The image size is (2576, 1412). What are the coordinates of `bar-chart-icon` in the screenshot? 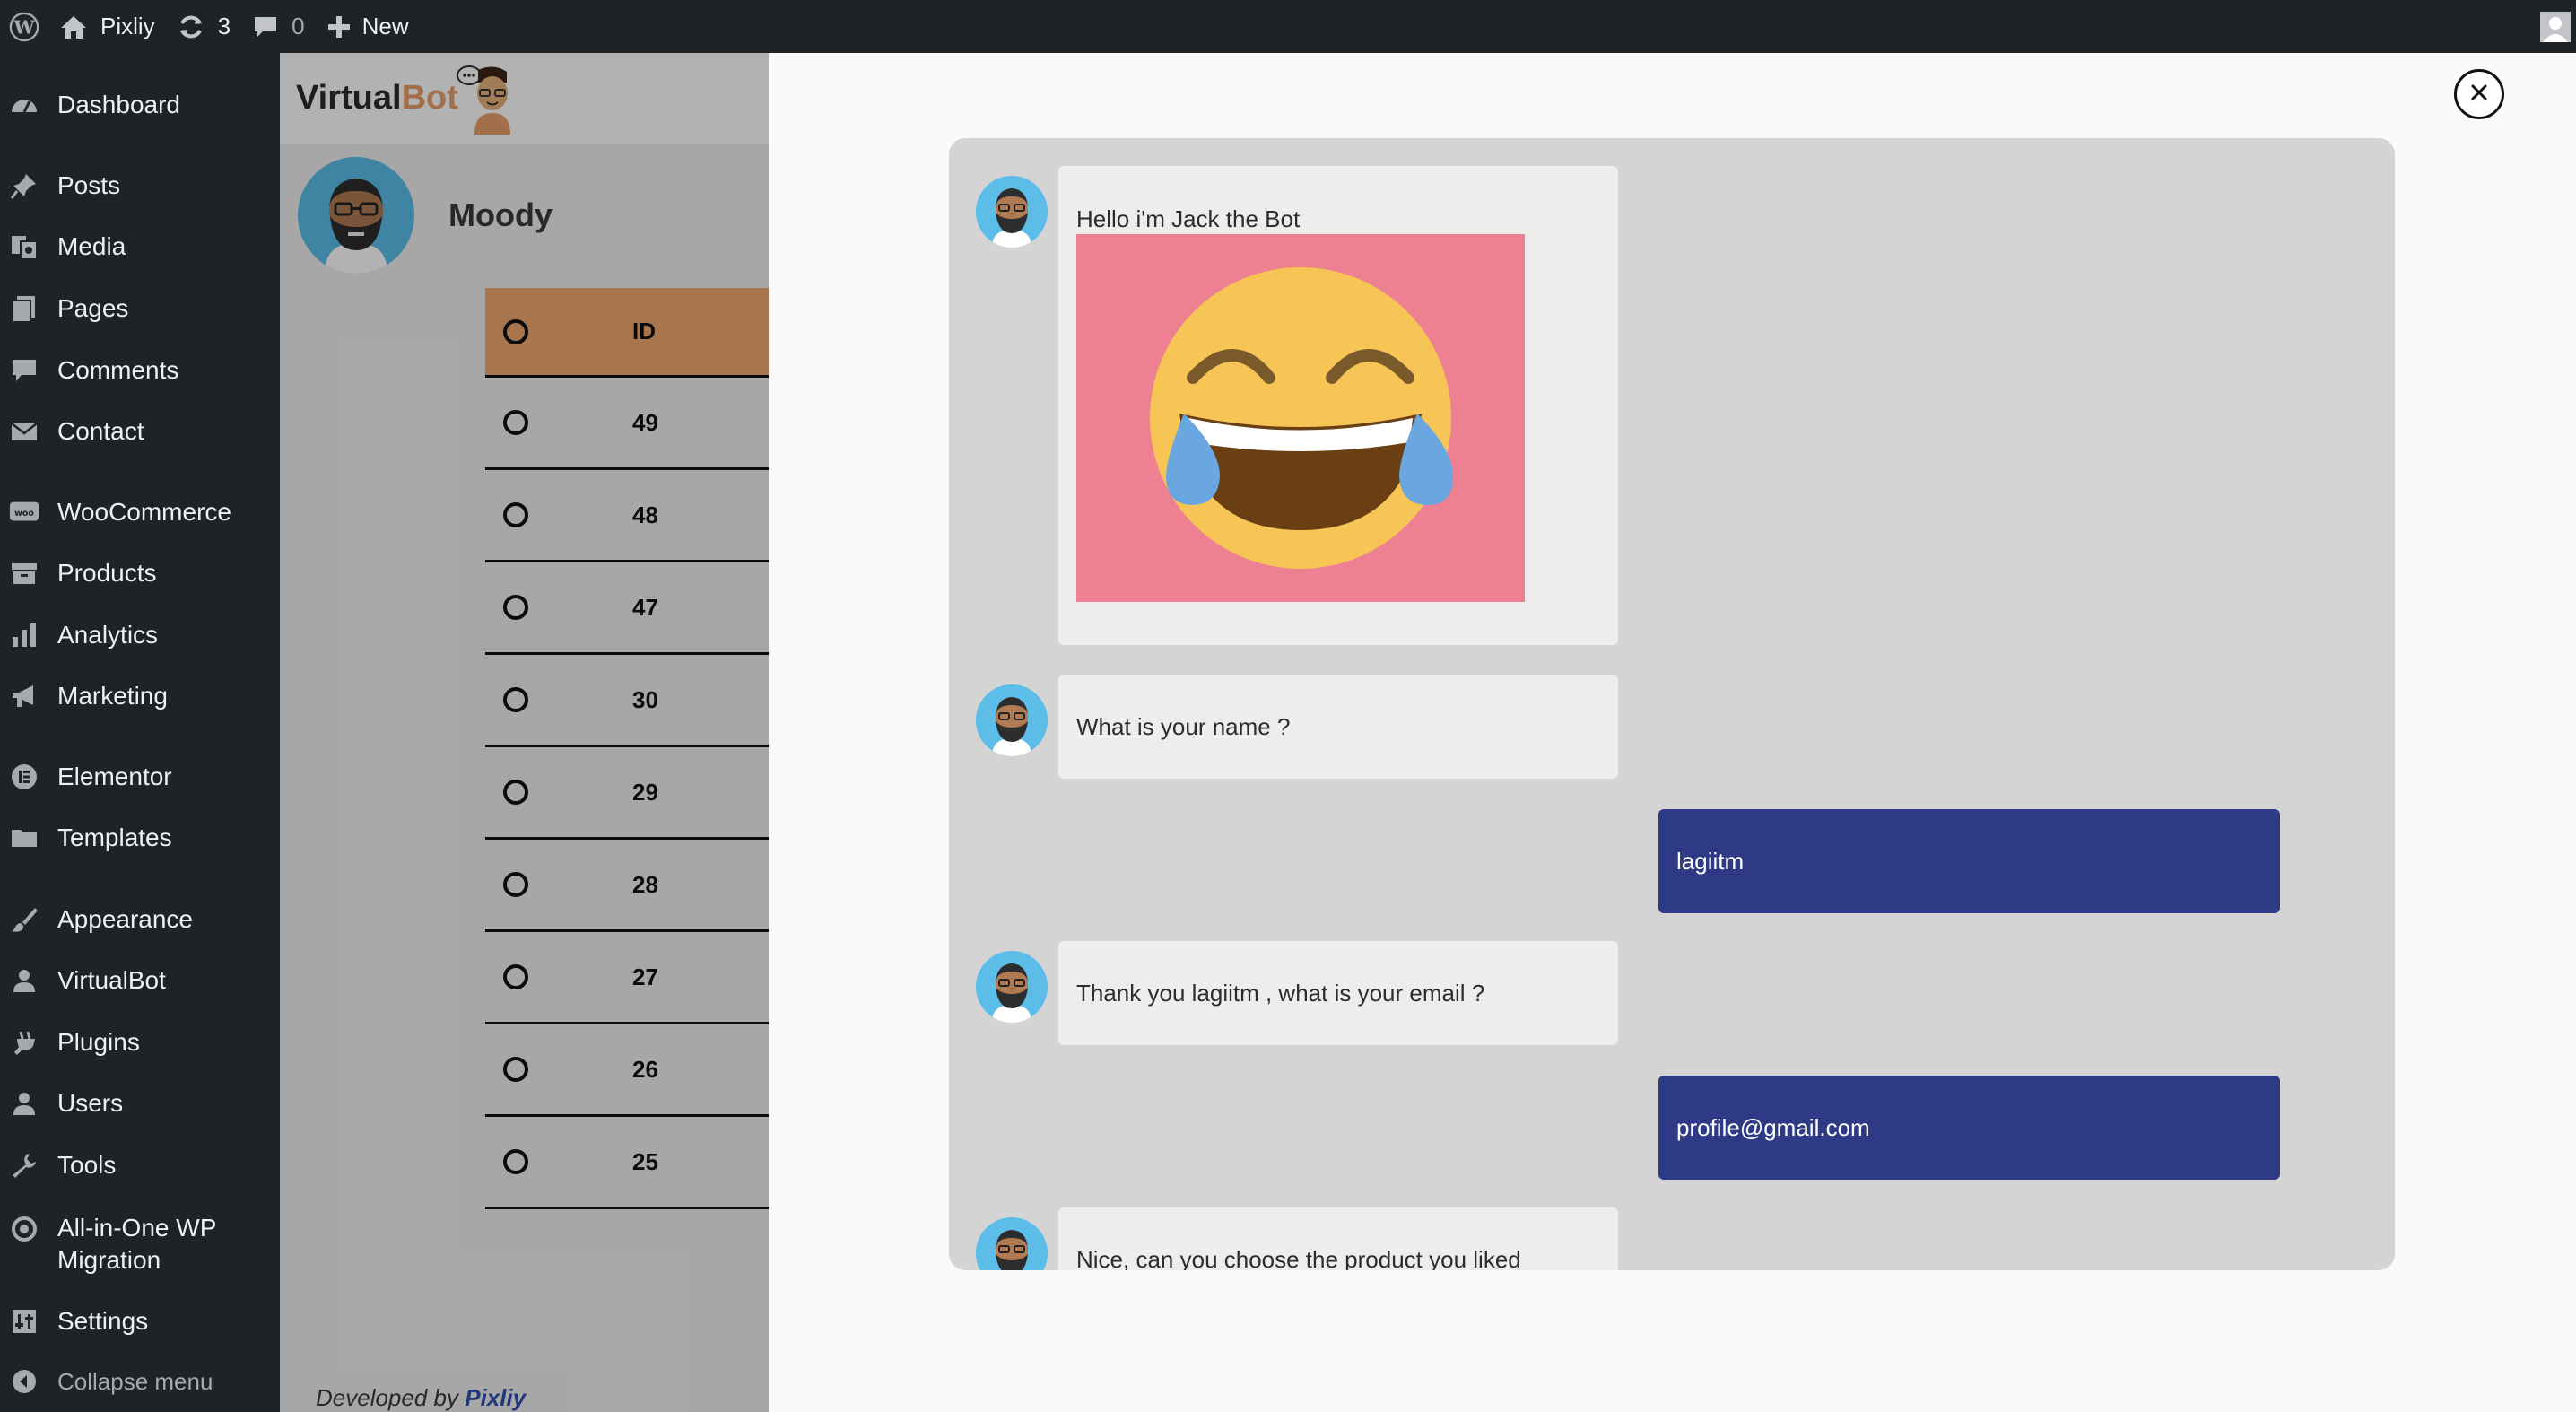 It's located at (24, 635).